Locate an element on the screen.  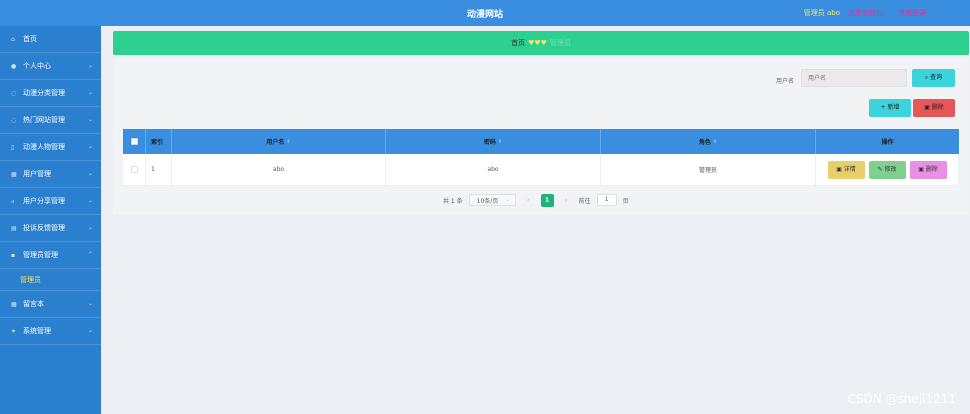
column-label: 用户名 is located at coordinates (275, 142).